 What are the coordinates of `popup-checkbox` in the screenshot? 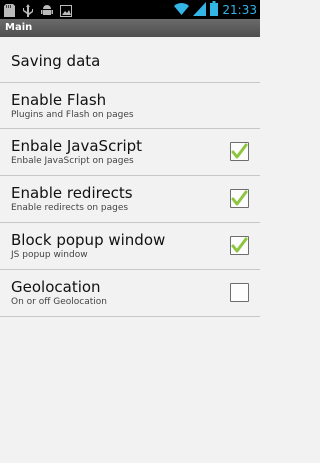 It's located at (239, 245).